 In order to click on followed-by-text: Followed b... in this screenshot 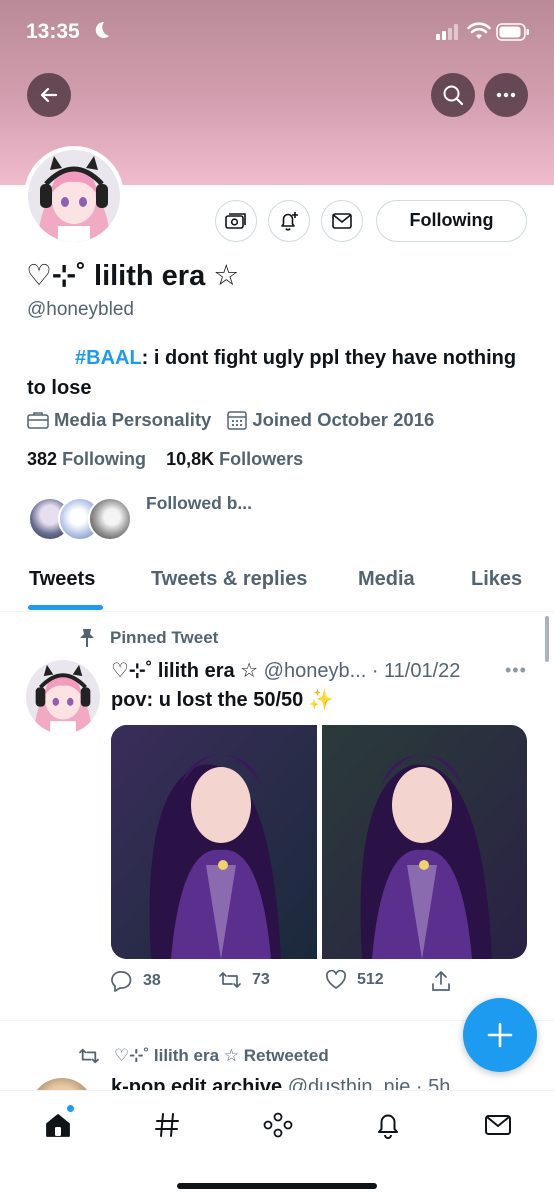, I will do `click(199, 503)`.